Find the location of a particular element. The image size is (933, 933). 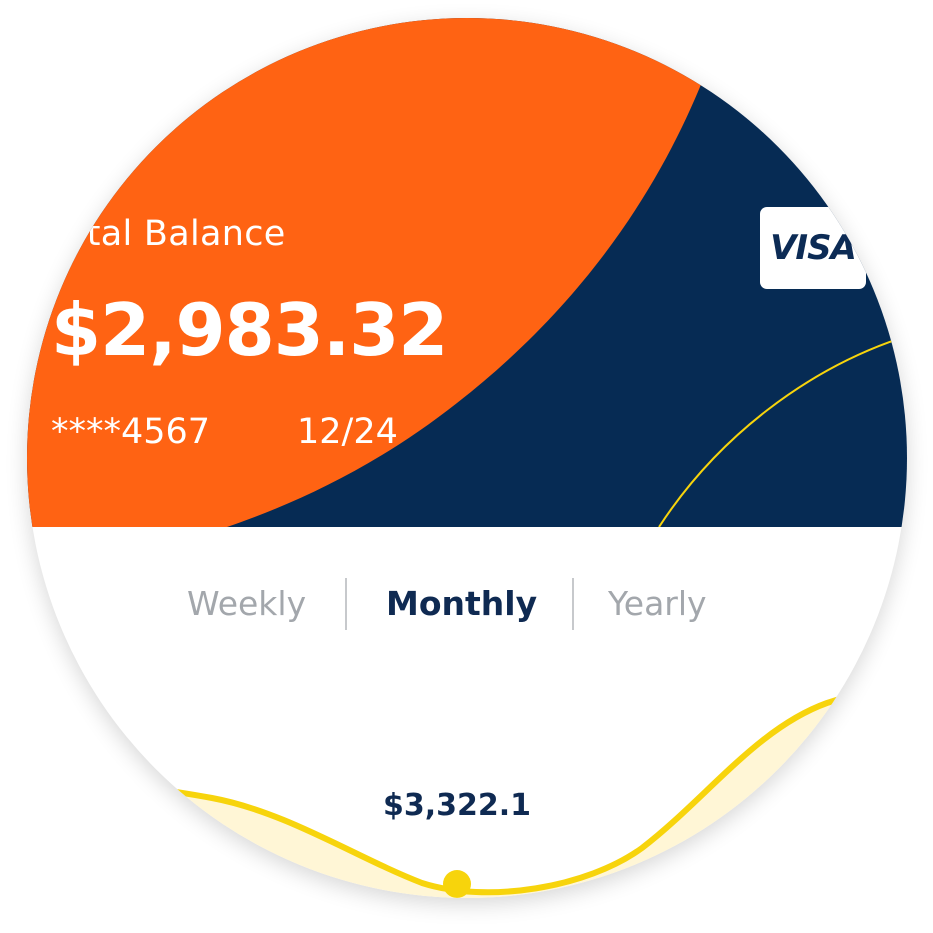

chart-selected-point is located at coordinates (457, 884).